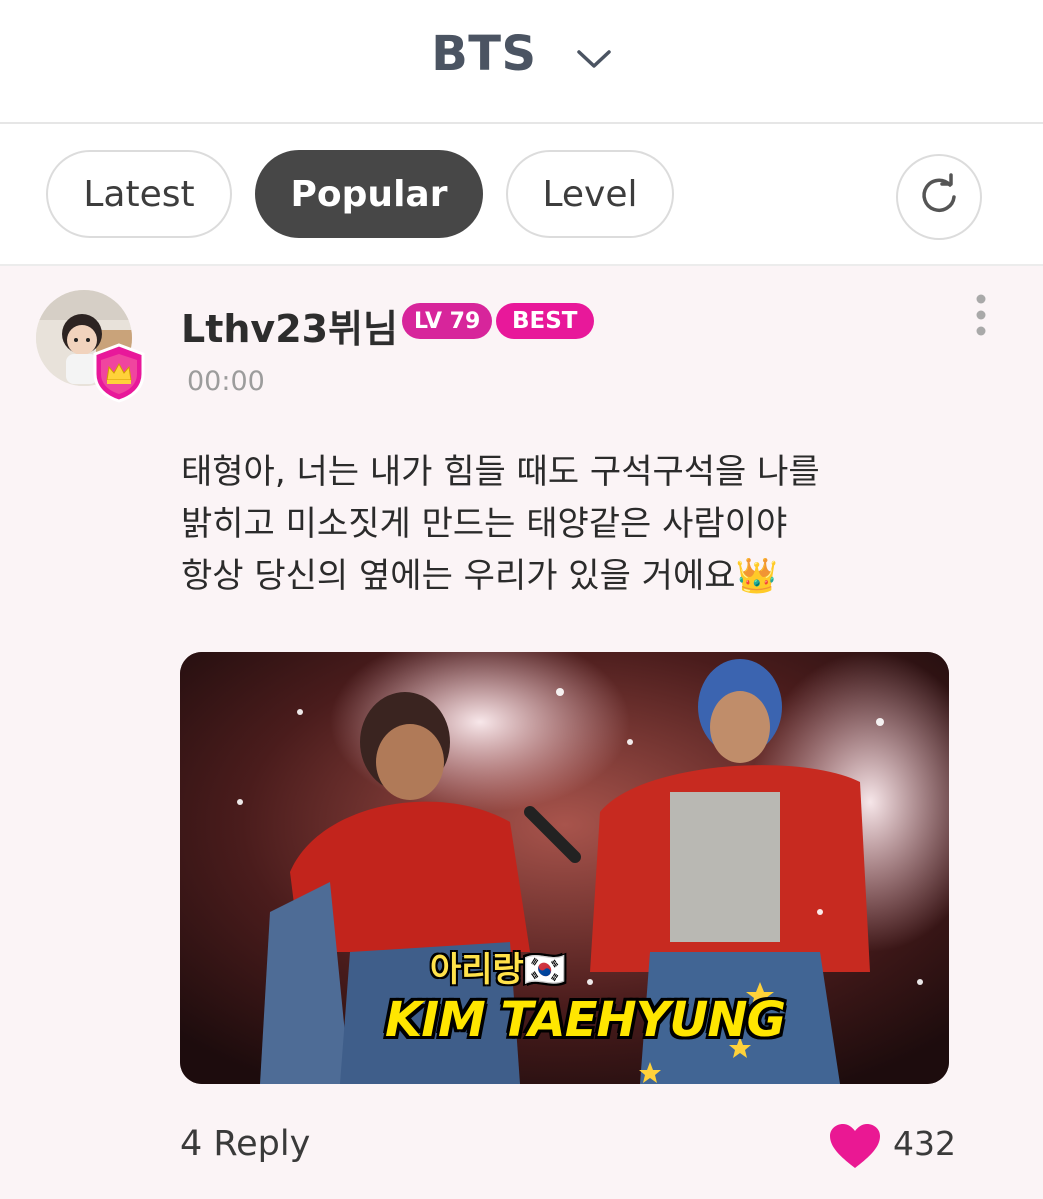 This screenshot has width=1043, height=1199. Describe the element at coordinates (498, 970) in the screenshot. I see `media-caption-korean: 아리랑🇰🇷` at that location.